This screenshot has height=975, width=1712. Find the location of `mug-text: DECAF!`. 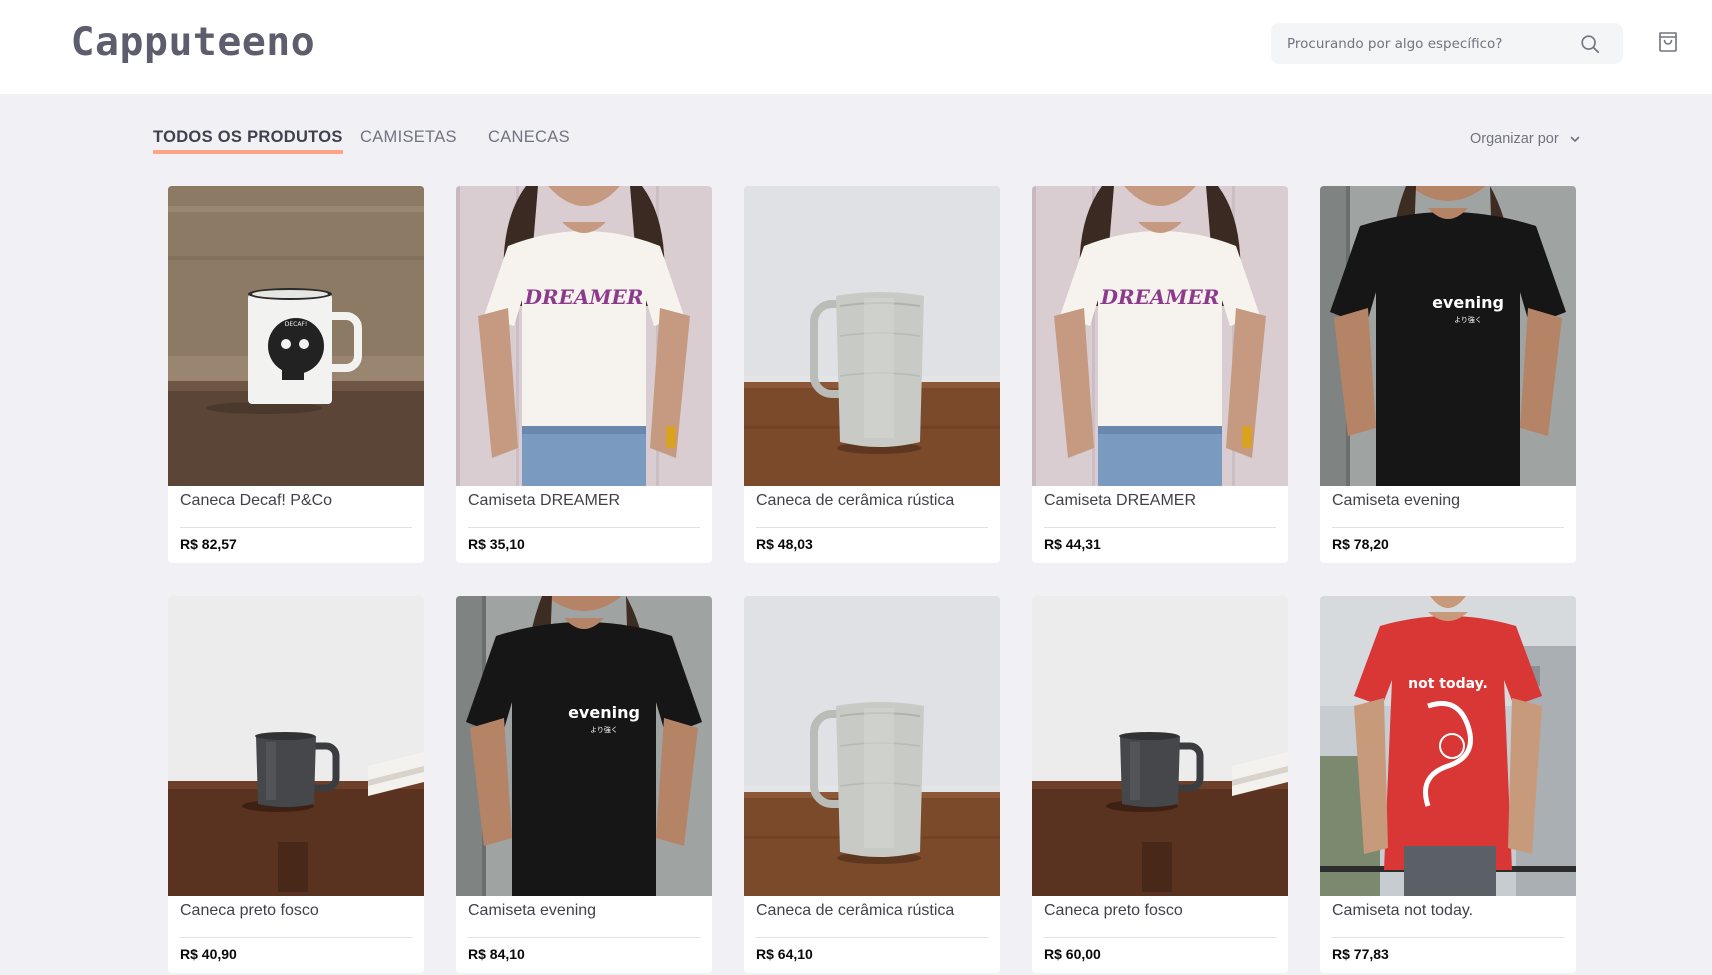

mug-text: DECAF! is located at coordinates (296, 324).